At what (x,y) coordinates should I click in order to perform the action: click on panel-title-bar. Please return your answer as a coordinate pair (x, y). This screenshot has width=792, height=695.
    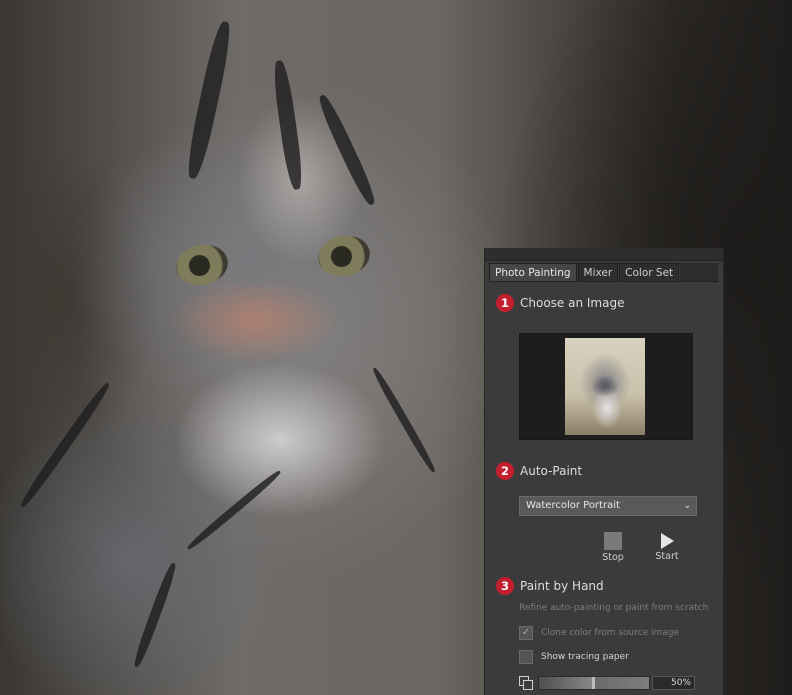
    Looking at the image, I should click on (604, 254).